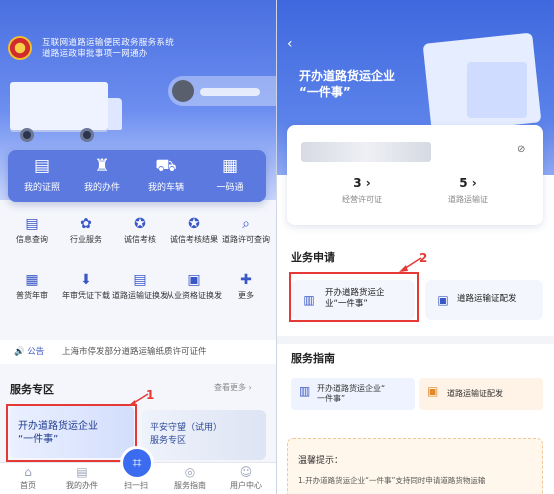 This screenshot has height=494, width=554. I want to click on guide-freight-enterprise: ▥ 开办道路货运企业“ 一件事”, so click(353, 394).